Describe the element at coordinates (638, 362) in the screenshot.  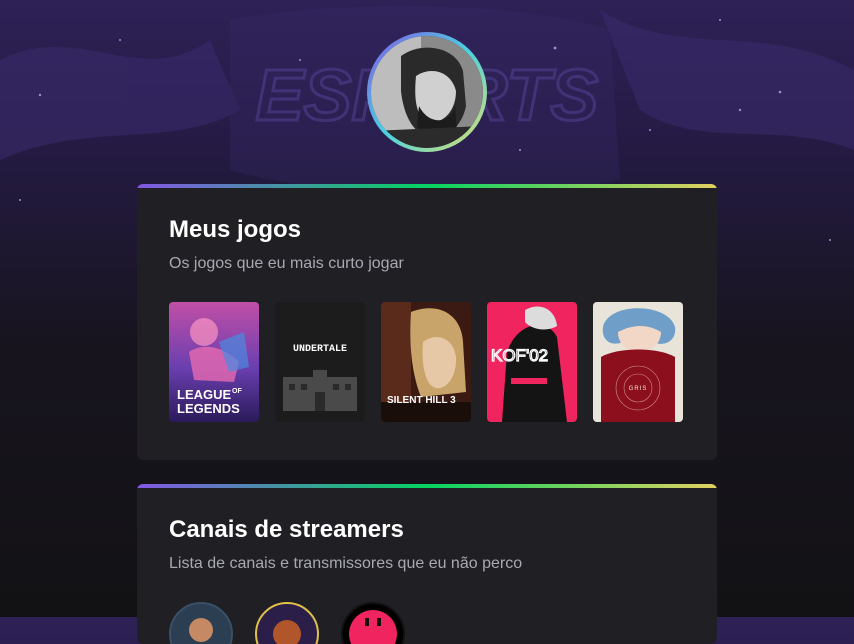
I see `game-cover-gris: GRIS` at that location.